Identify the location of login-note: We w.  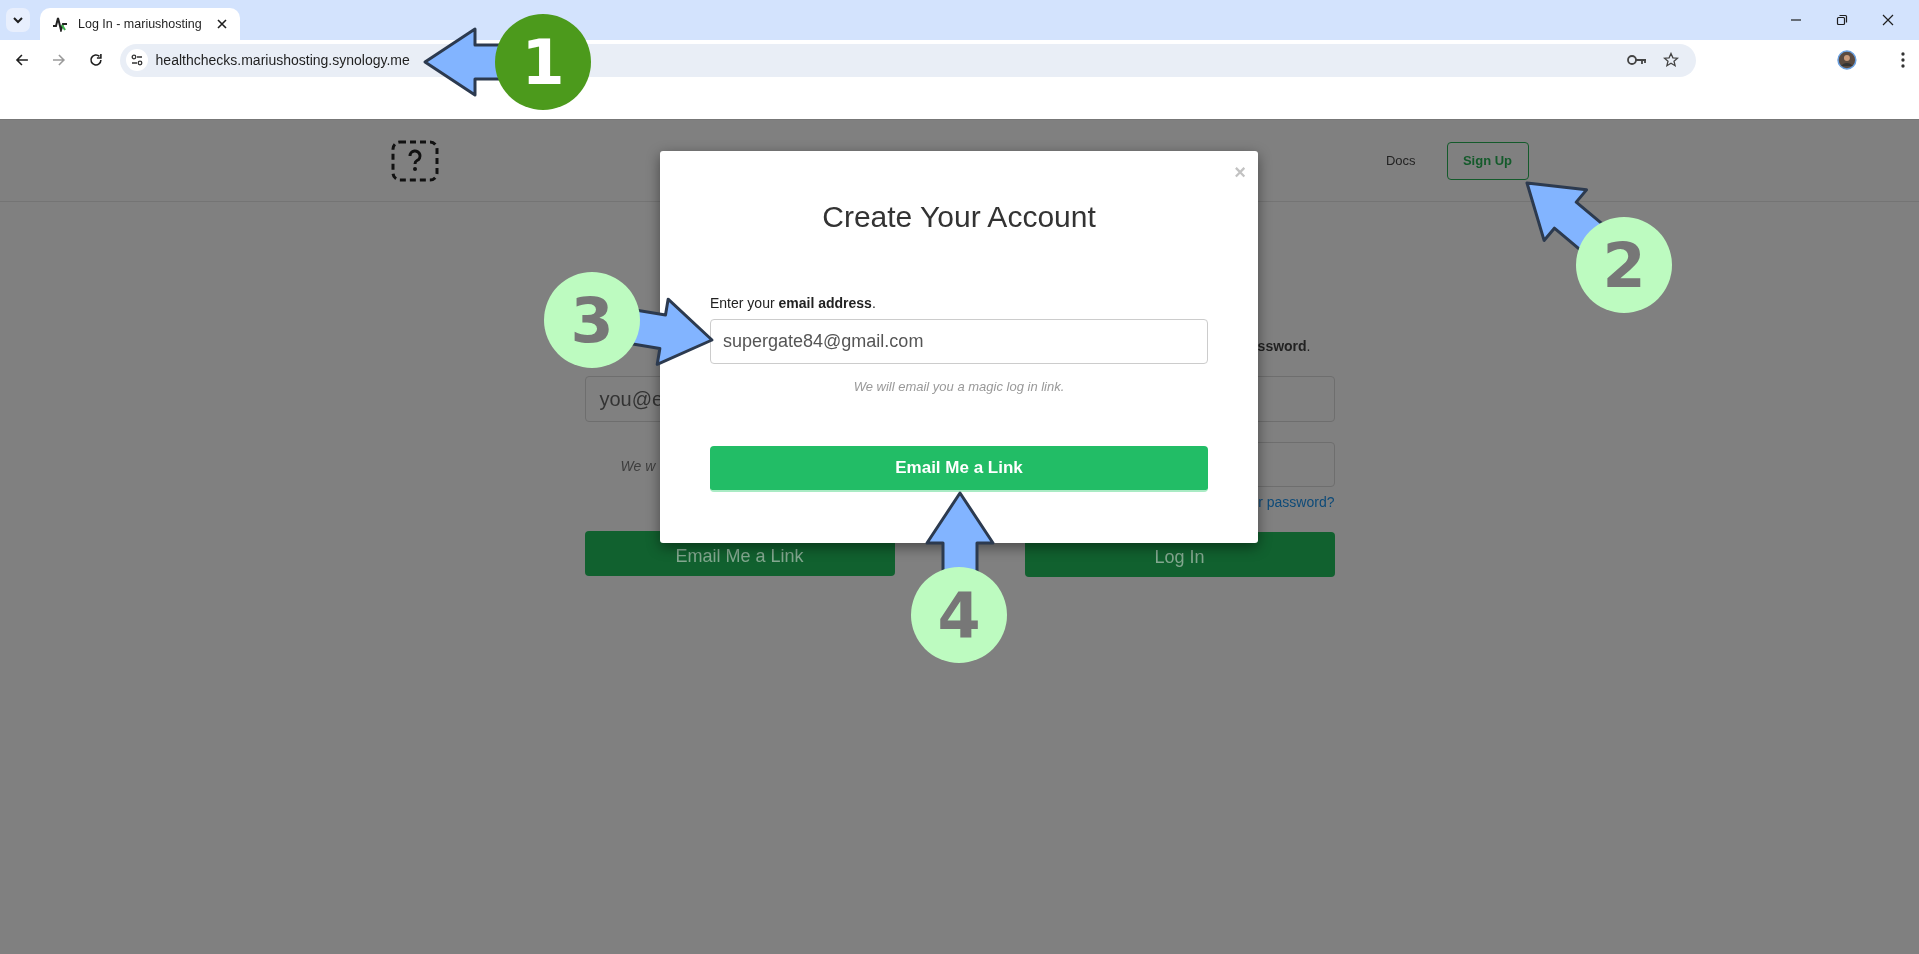
(638, 466).